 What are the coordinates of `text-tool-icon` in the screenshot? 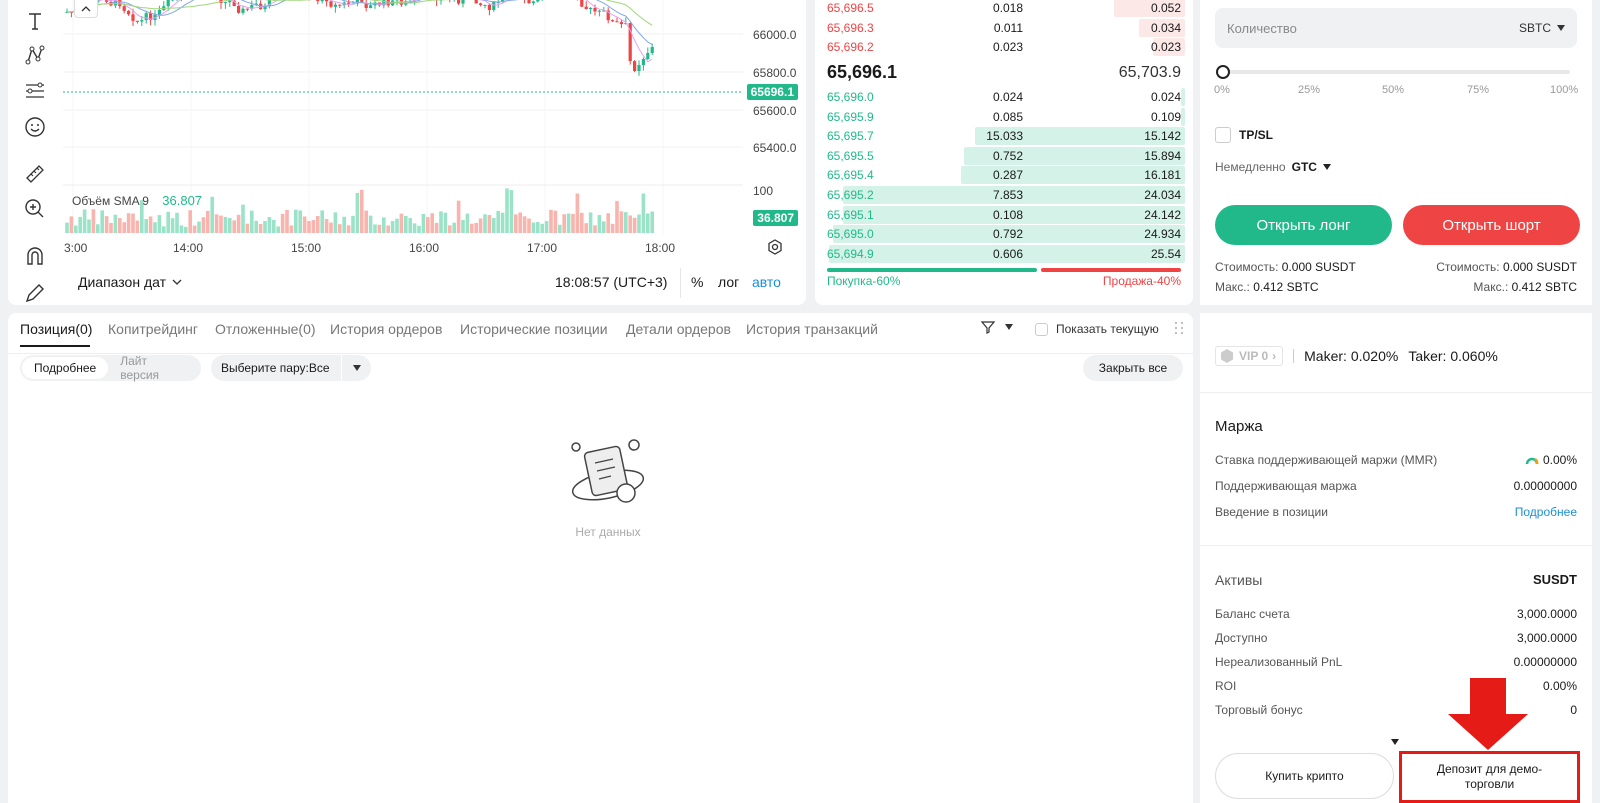 It's located at (35, 21).